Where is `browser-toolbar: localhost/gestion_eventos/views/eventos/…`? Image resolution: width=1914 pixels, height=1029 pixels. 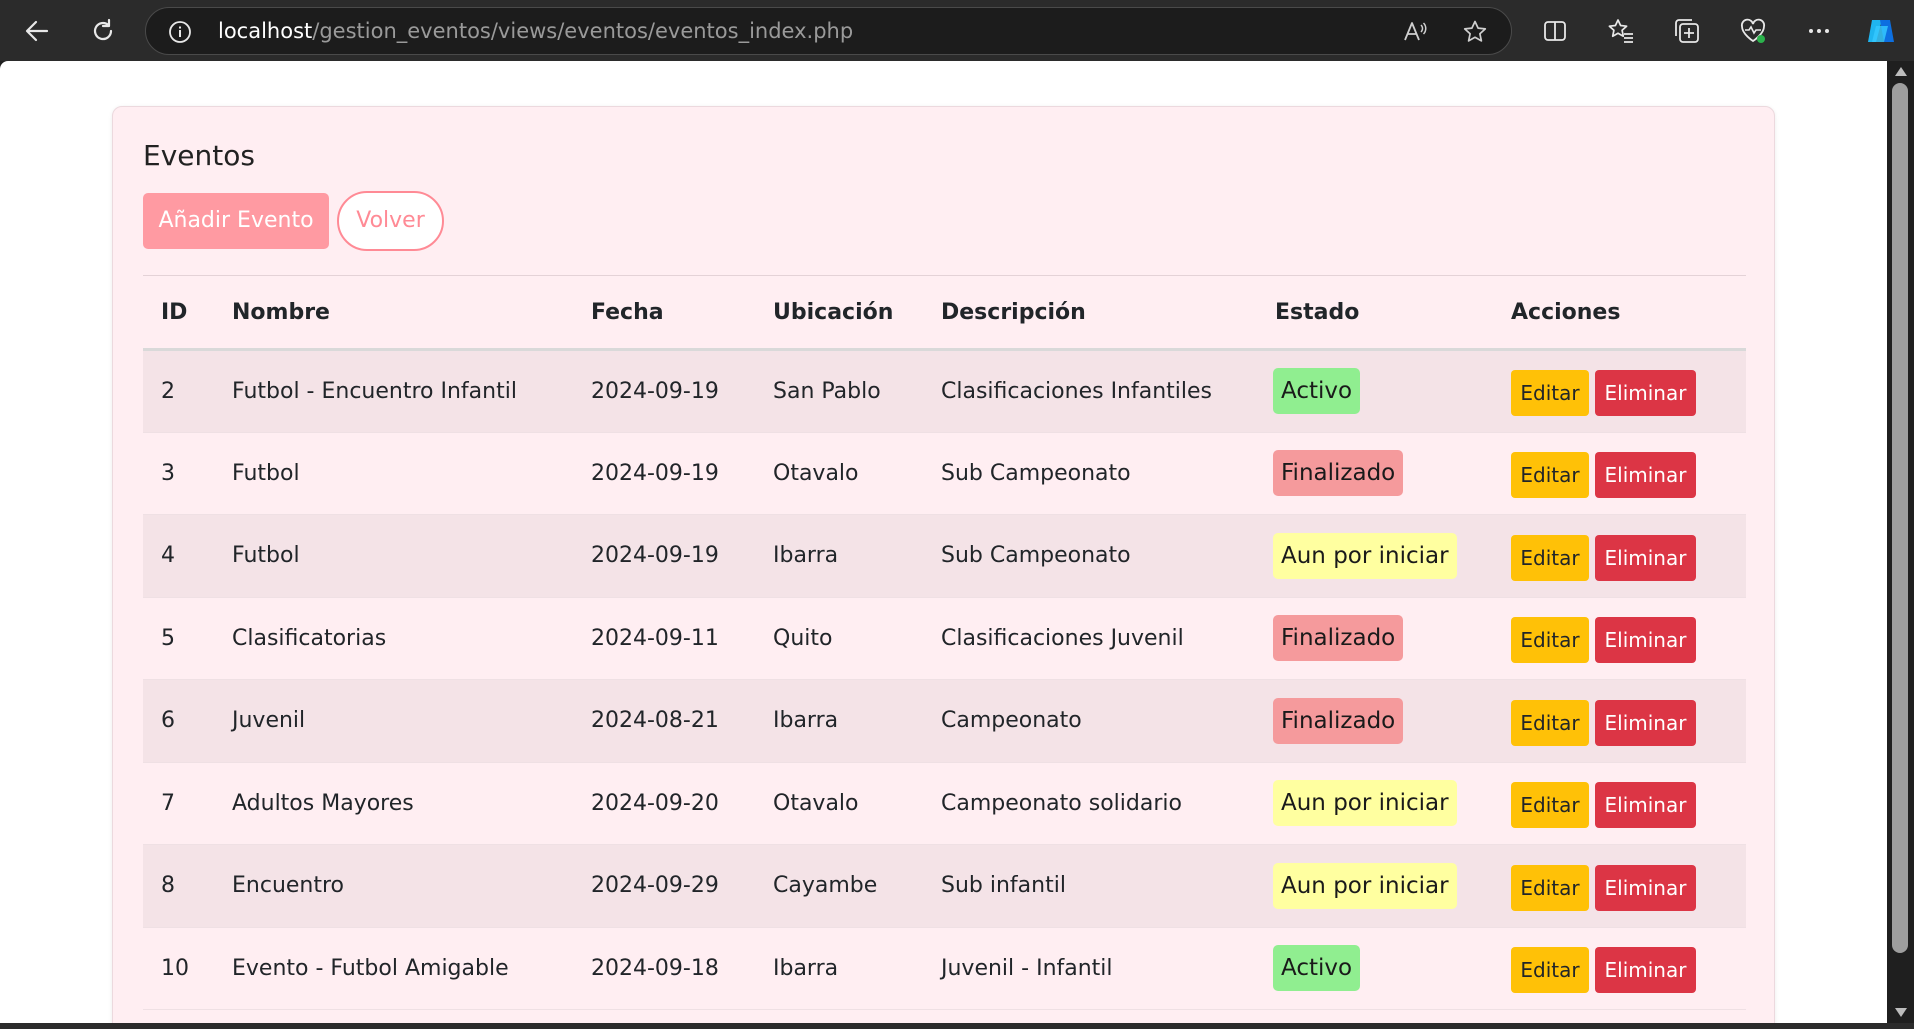 browser-toolbar: localhost/gestion_eventos/views/eventos/… is located at coordinates (957, 30).